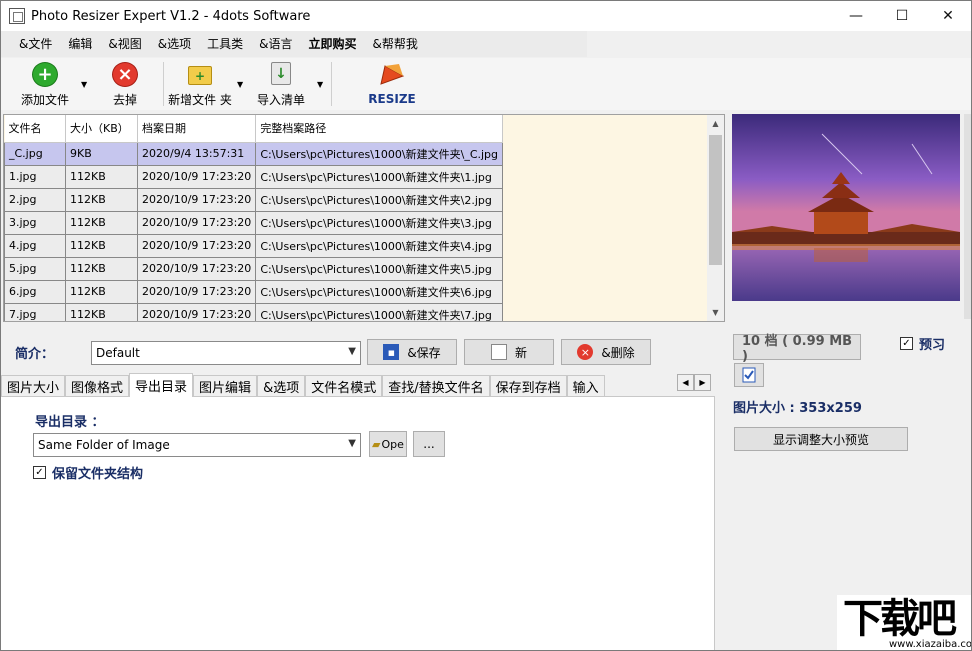 This screenshot has height=651, width=972. What do you see at coordinates (797, 347) in the screenshot?
I see `file-count: 10 档 ( 0.99 MB )` at bounding box center [797, 347].